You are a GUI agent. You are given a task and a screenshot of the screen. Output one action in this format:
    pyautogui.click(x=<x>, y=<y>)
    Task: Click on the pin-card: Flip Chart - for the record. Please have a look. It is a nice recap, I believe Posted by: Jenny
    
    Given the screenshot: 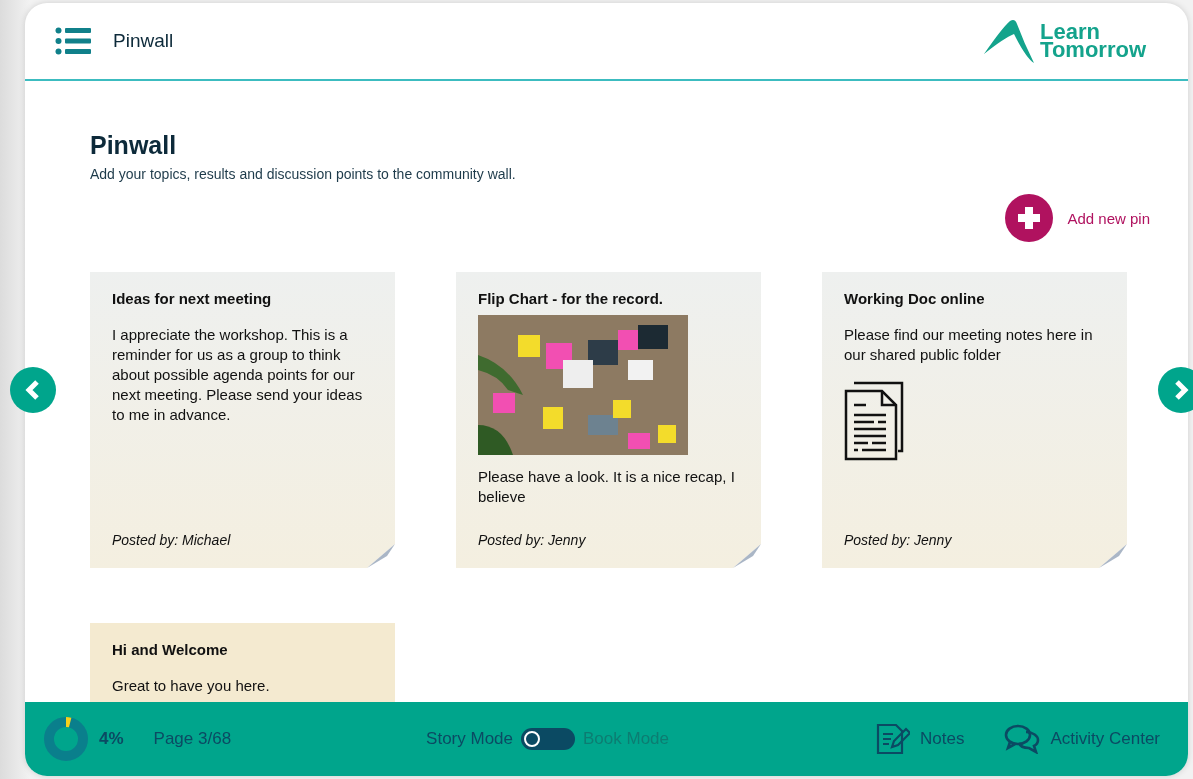 What is the action you would take?
    pyautogui.click(x=608, y=420)
    